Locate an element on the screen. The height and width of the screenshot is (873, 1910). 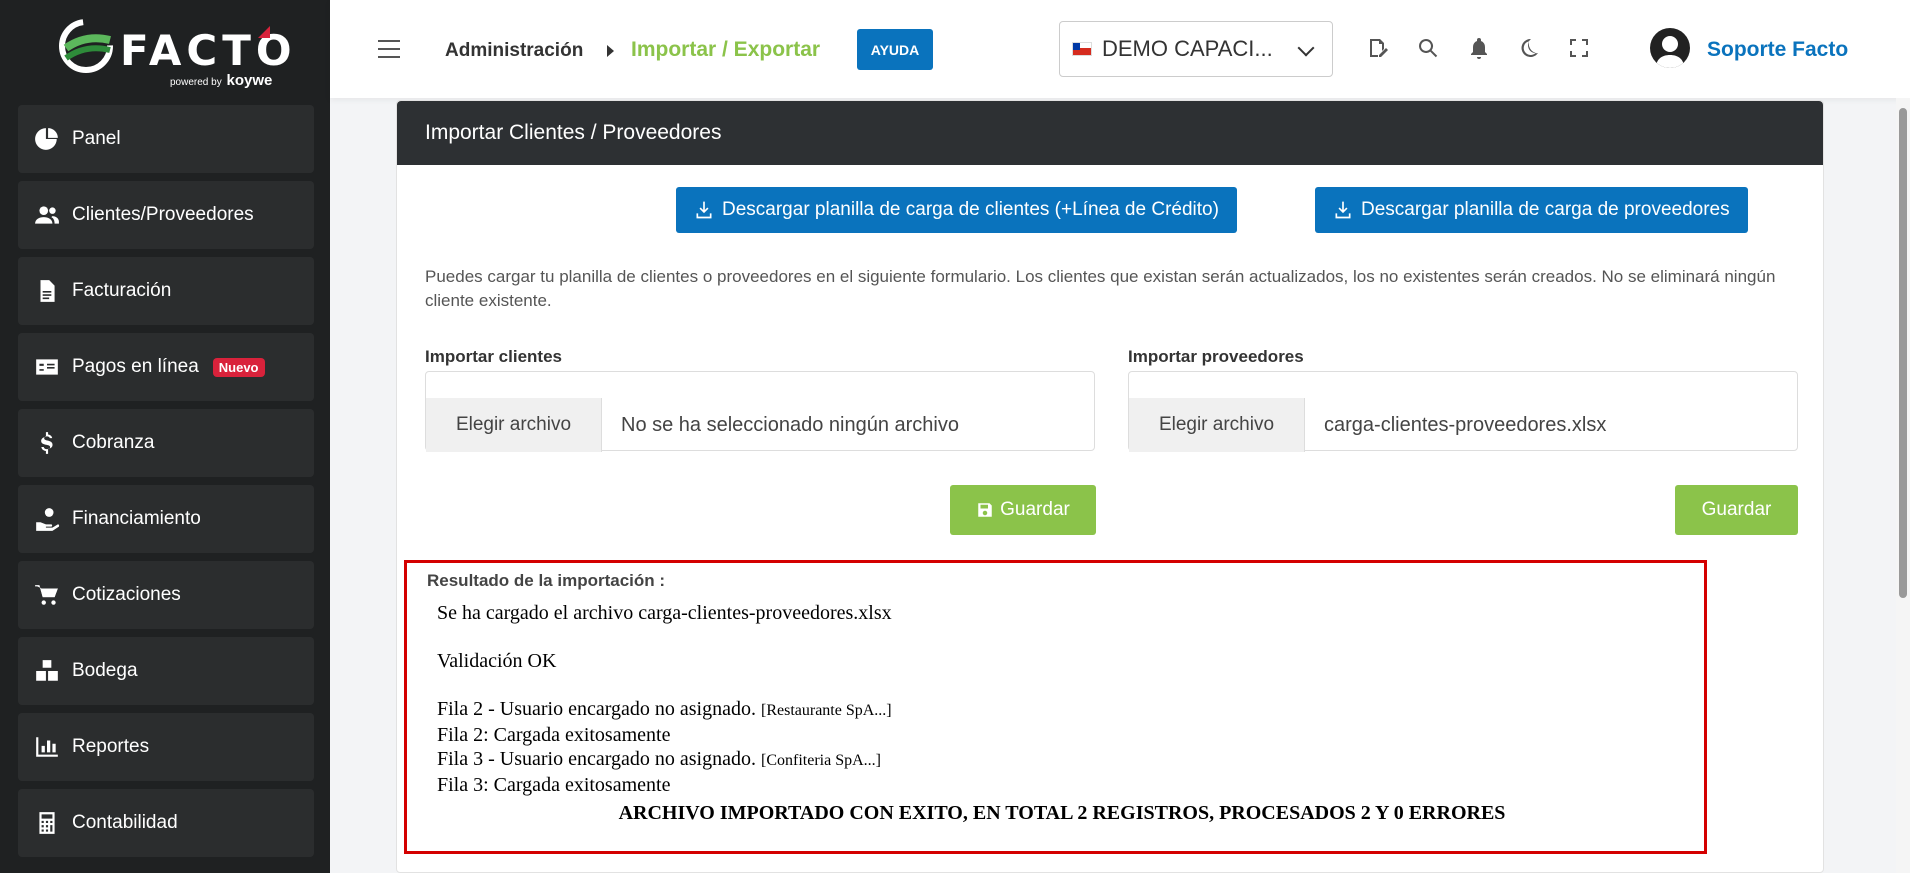
save-icon is located at coordinates (985, 510).